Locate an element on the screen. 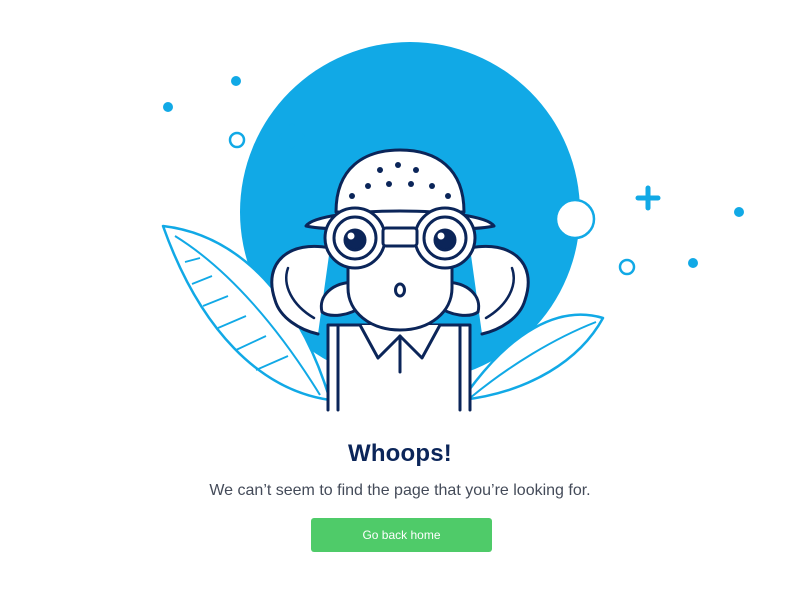 The image size is (800, 600). plus-sparkle-icon is located at coordinates (648, 198).